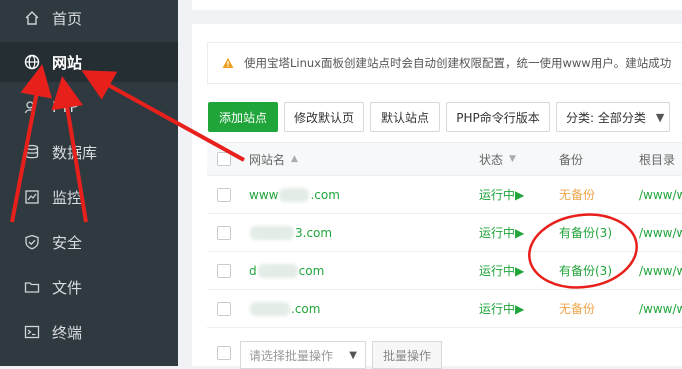 The height and width of the screenshot is (369, 682). What do you see at coordinates (606, 117) in the screenshot?
I see `category-select-value: 分类: 全部分类` at bounding box center [606, 117].